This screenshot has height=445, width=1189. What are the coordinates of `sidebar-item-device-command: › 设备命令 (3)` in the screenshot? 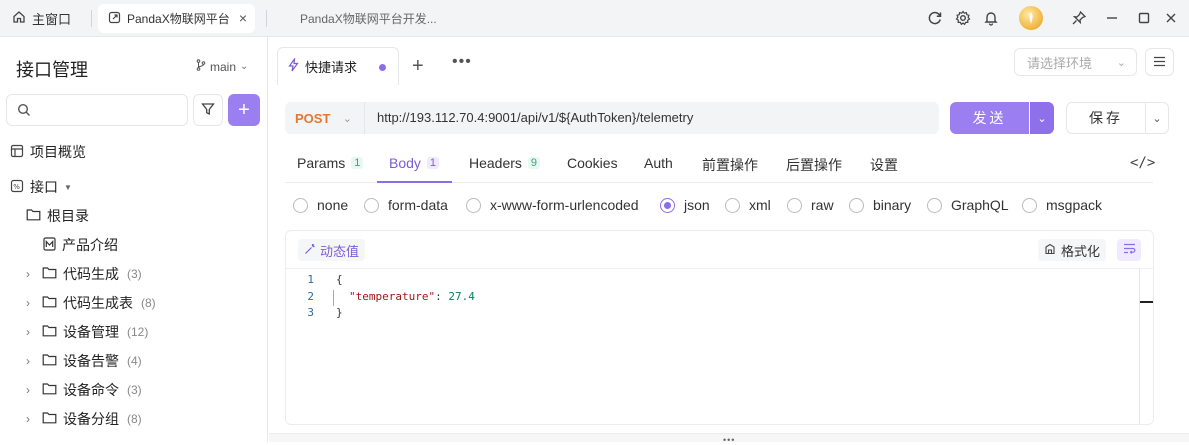 It's located at (84, 390).